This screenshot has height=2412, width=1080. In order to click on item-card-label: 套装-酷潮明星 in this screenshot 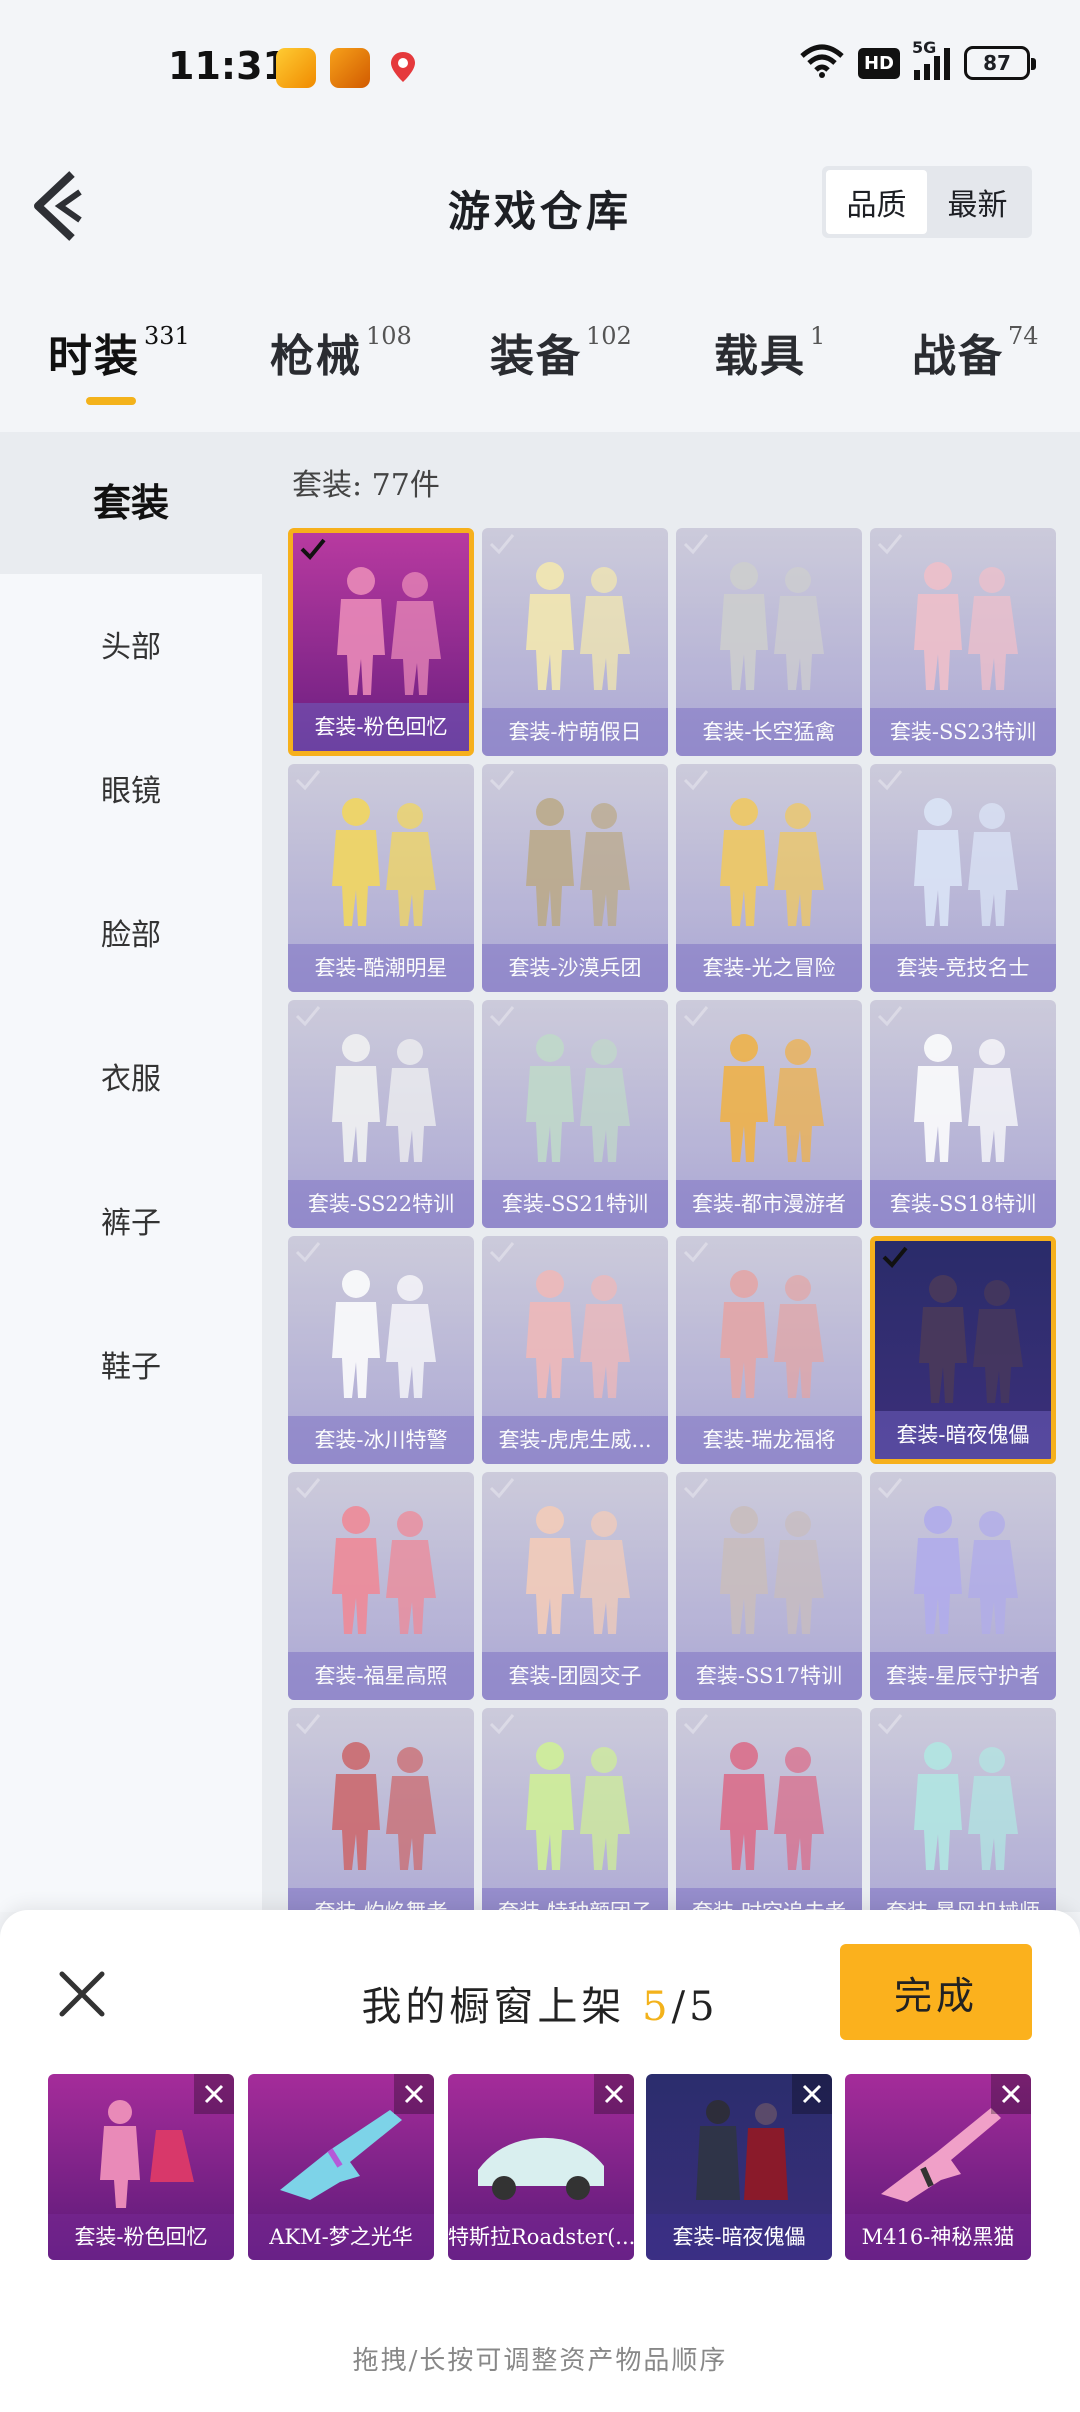, I will do `click(381, 968)`.